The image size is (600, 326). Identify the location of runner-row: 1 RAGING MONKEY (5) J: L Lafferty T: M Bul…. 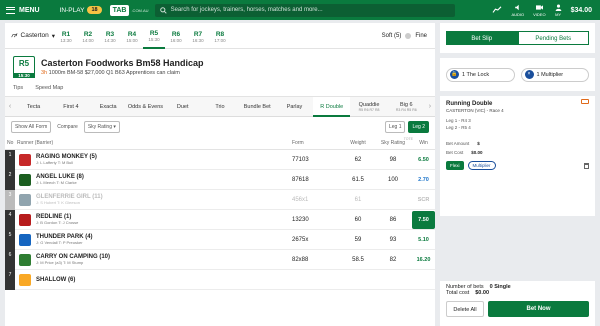
(220, 159).